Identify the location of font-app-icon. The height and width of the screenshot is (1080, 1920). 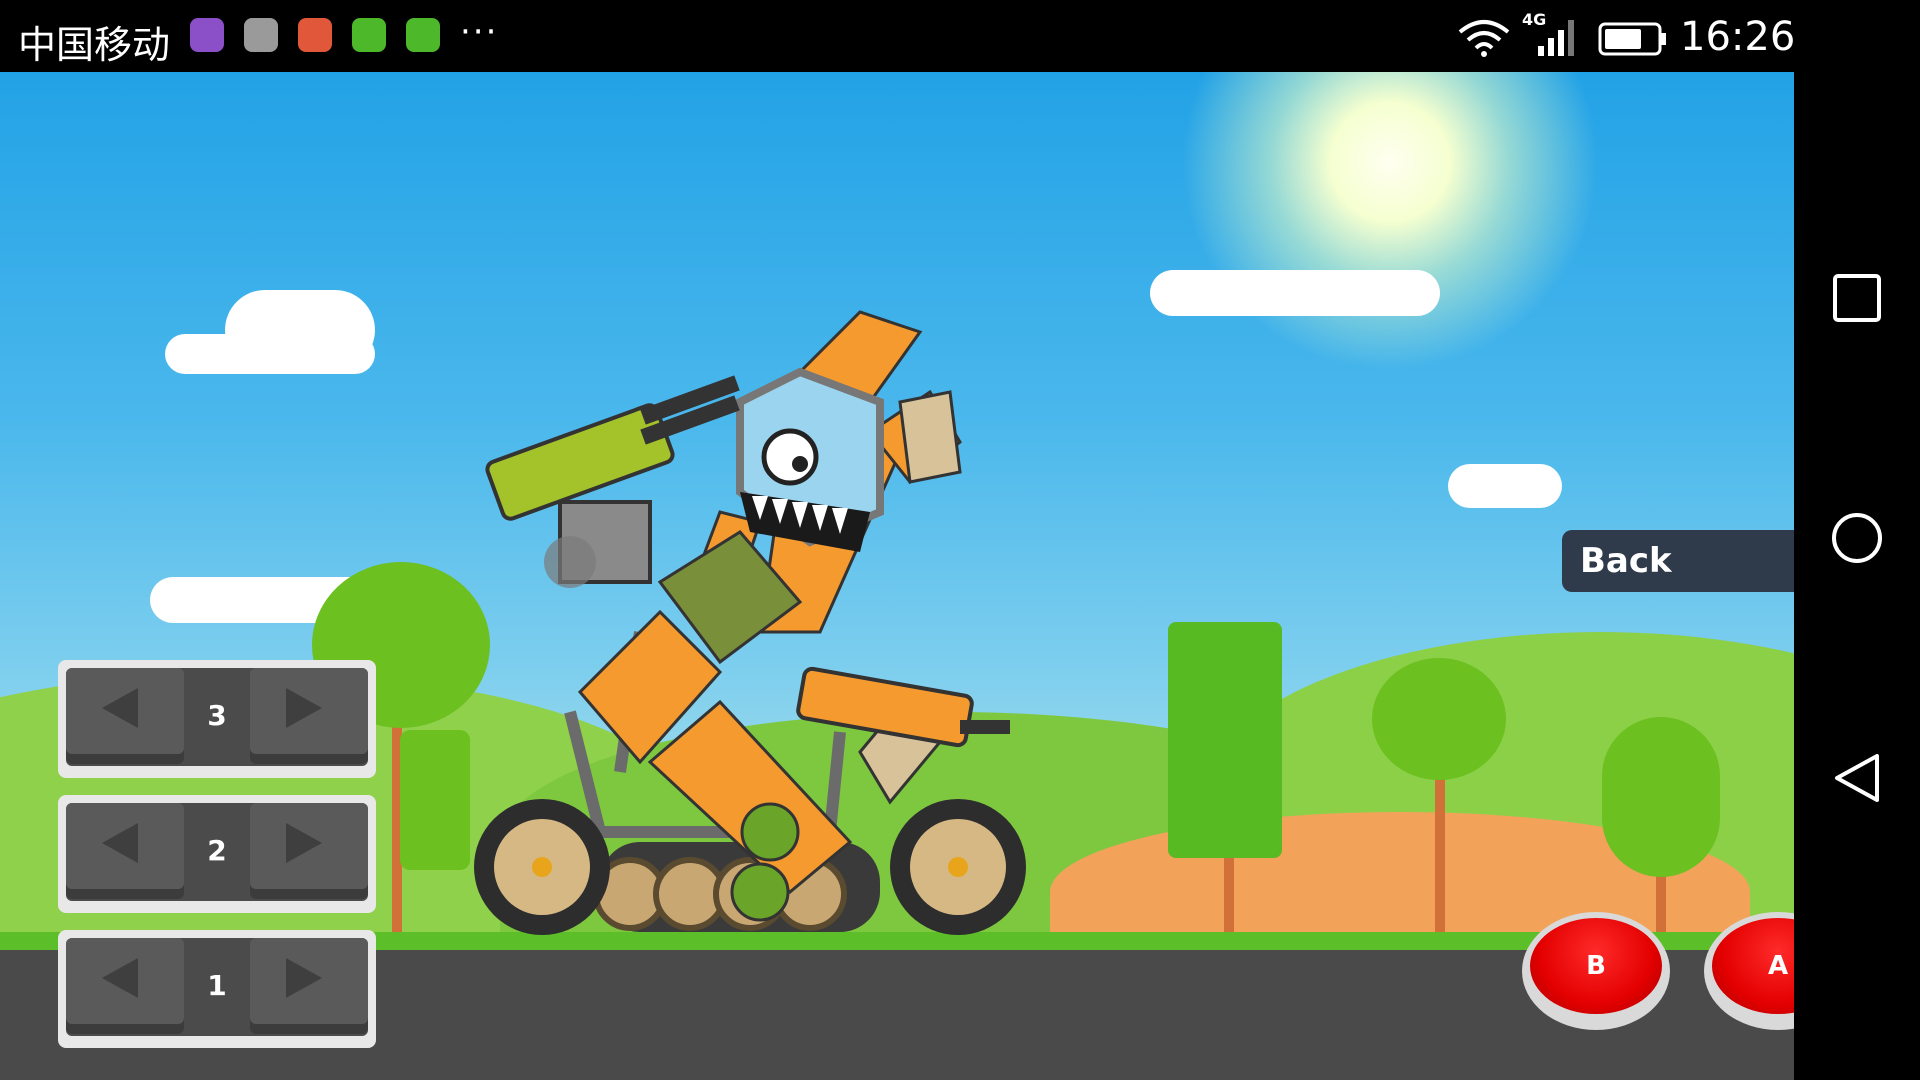
(261, 35).